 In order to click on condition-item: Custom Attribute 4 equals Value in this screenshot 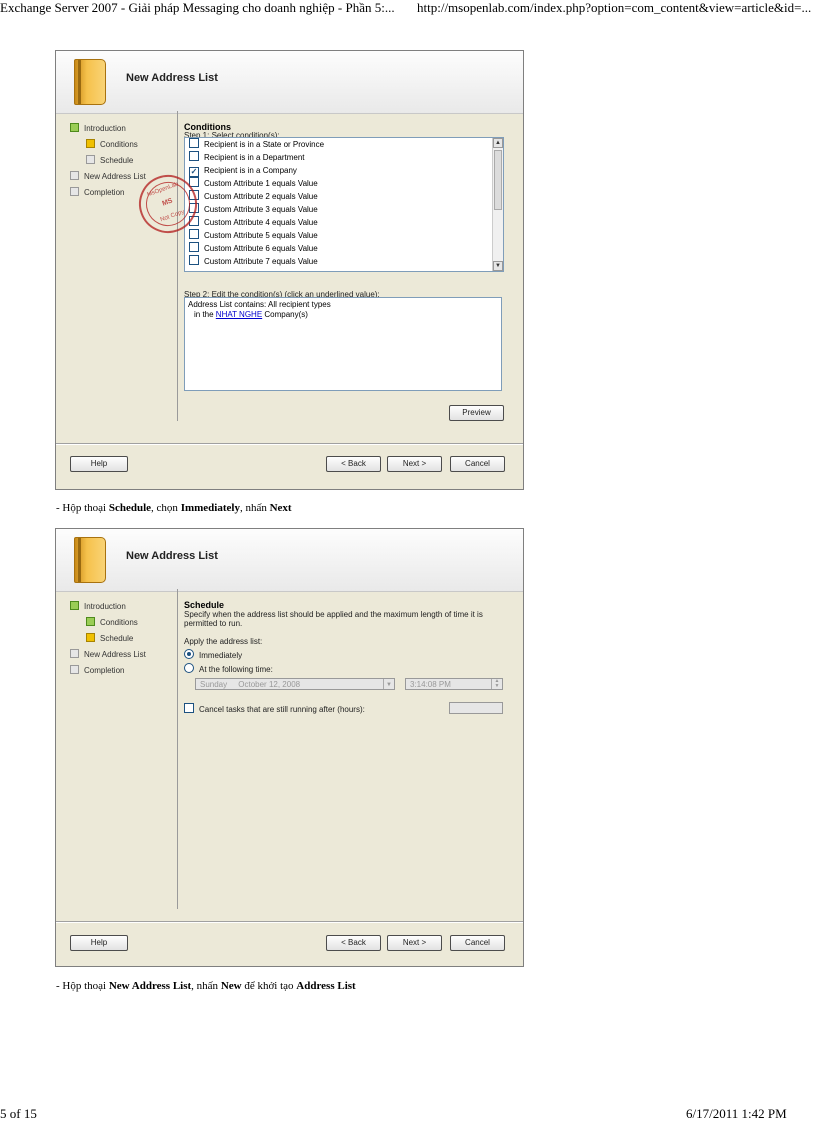, I will do `click(344, 222)`.